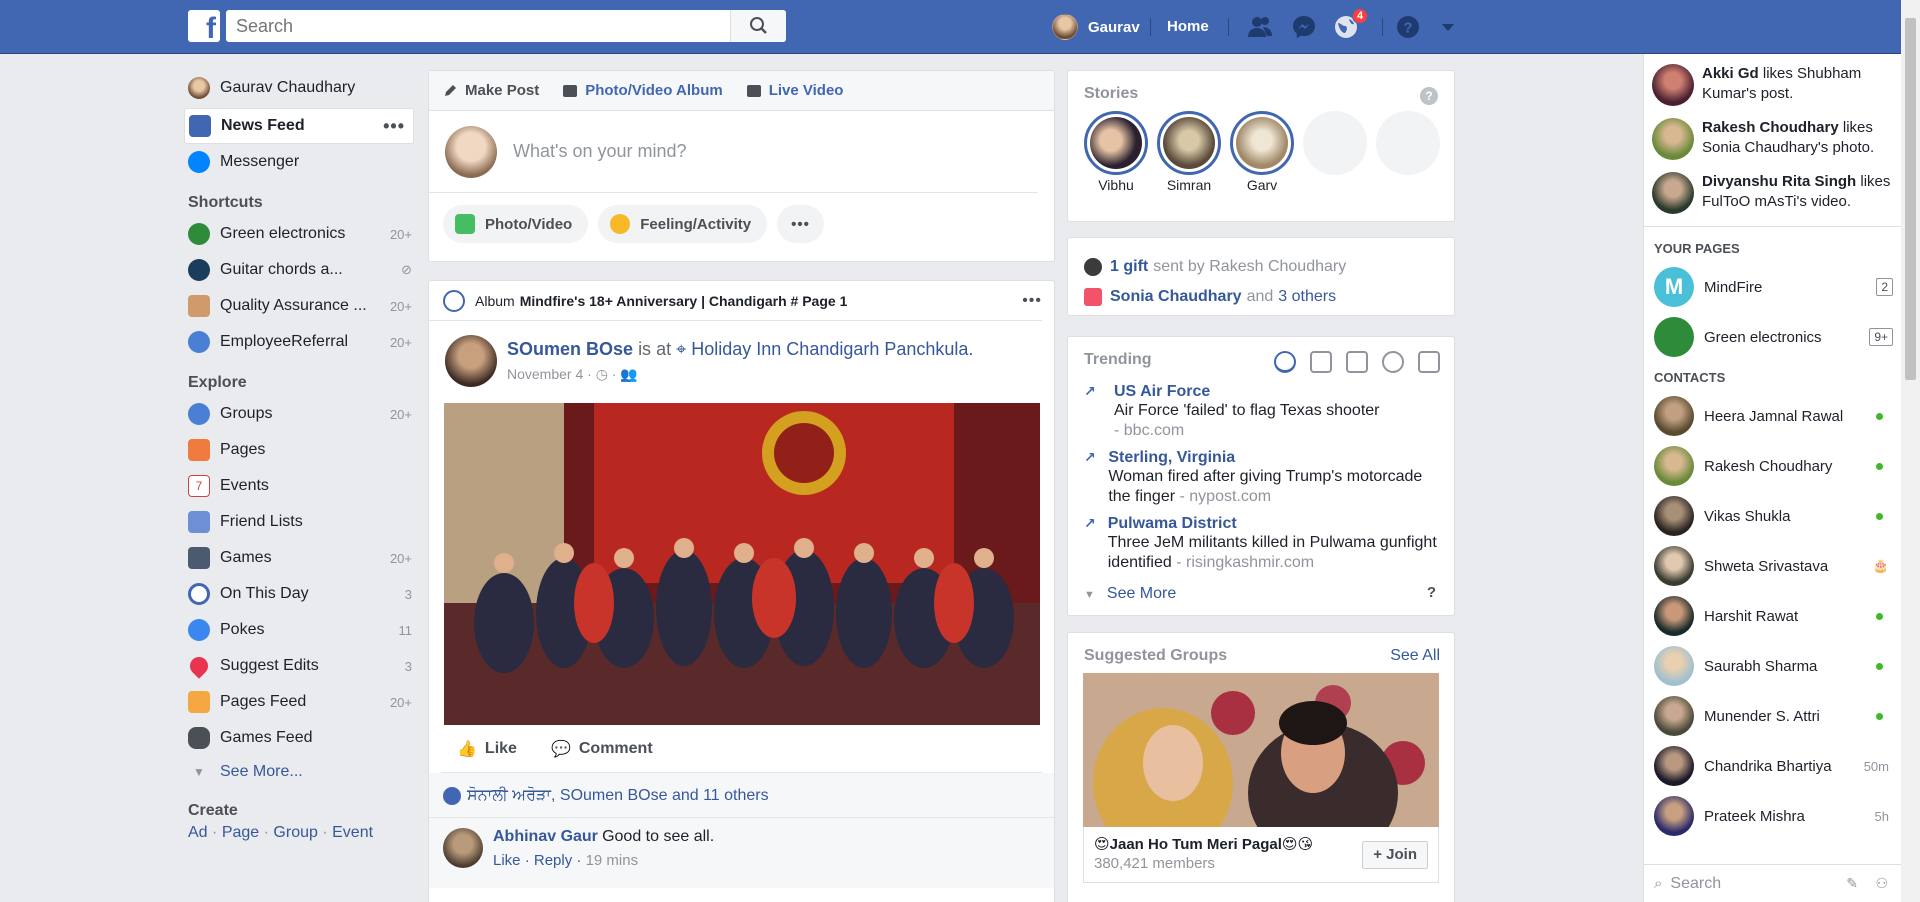  I want to click on reactions-text: ਸੋਨਾਲੀ ਅਰੋੜਾ, SOumen BOse and 11 others, so click(618, 796).